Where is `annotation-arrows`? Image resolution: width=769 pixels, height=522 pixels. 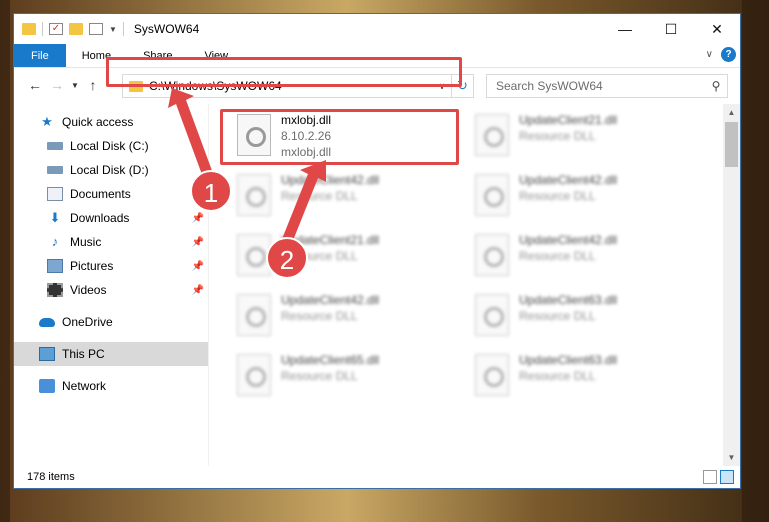 annotation-arrows is located at coordinates (247, 168).